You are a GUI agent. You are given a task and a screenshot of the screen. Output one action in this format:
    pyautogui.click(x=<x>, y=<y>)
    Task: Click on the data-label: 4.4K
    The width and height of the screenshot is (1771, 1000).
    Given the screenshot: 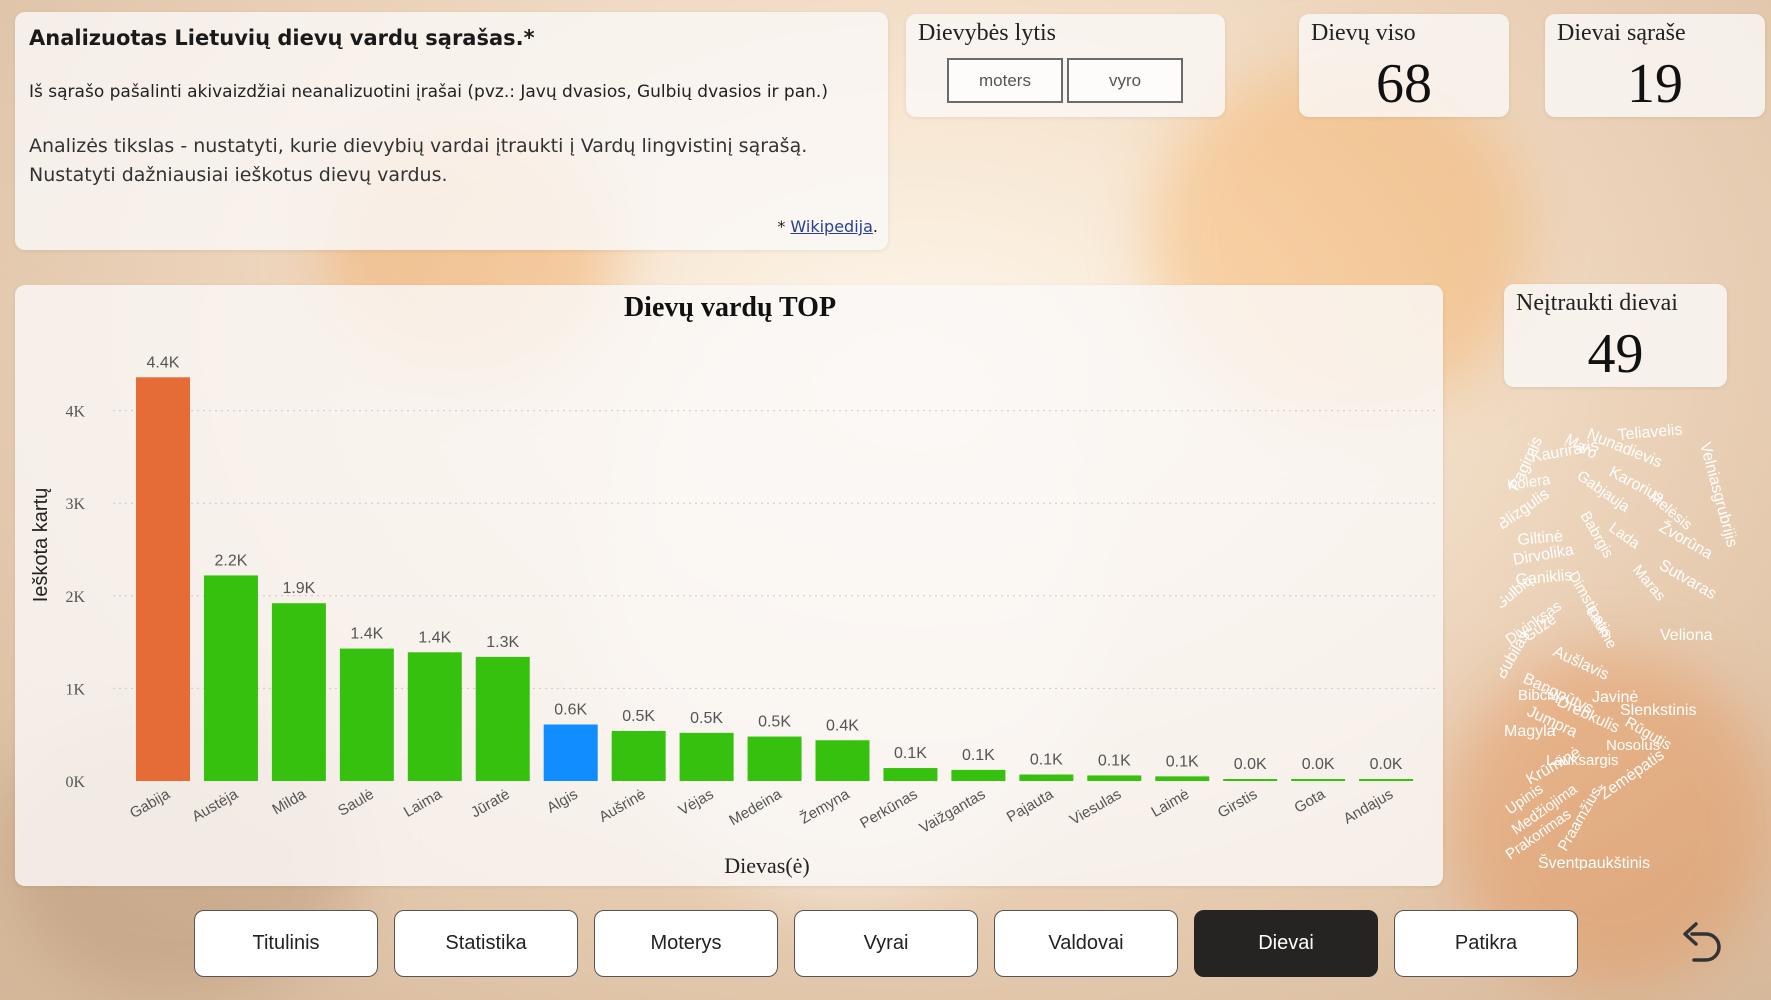 What is the action you would take?
    pyautogui.click(x=163, y=362)
    